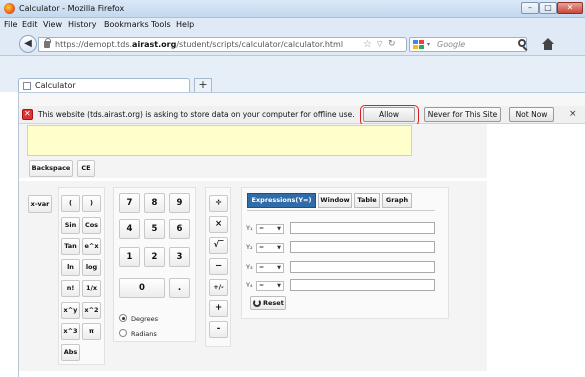  I want to click on divide-button: ÷, so click(218, 203).